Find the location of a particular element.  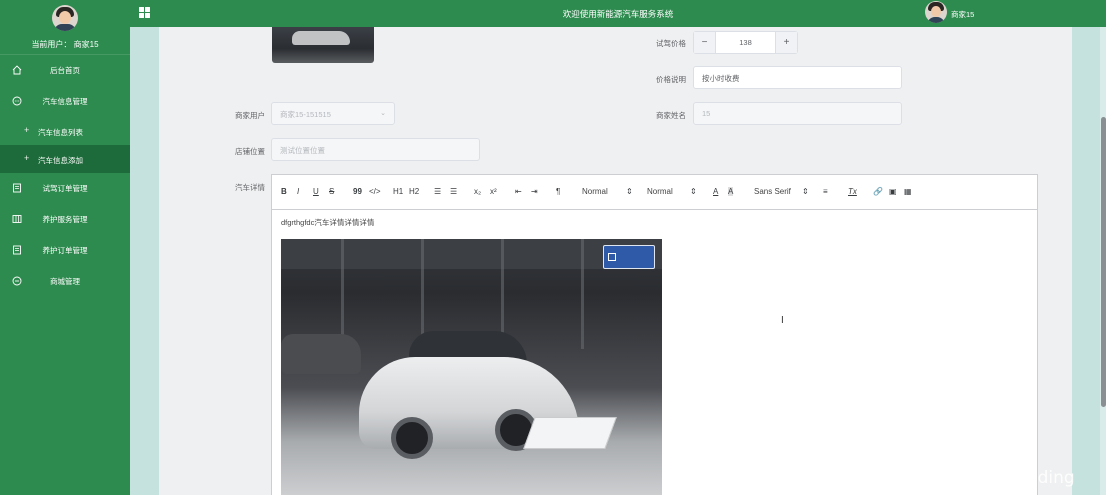

background-color-button: A is located at coordinates (731, 191).